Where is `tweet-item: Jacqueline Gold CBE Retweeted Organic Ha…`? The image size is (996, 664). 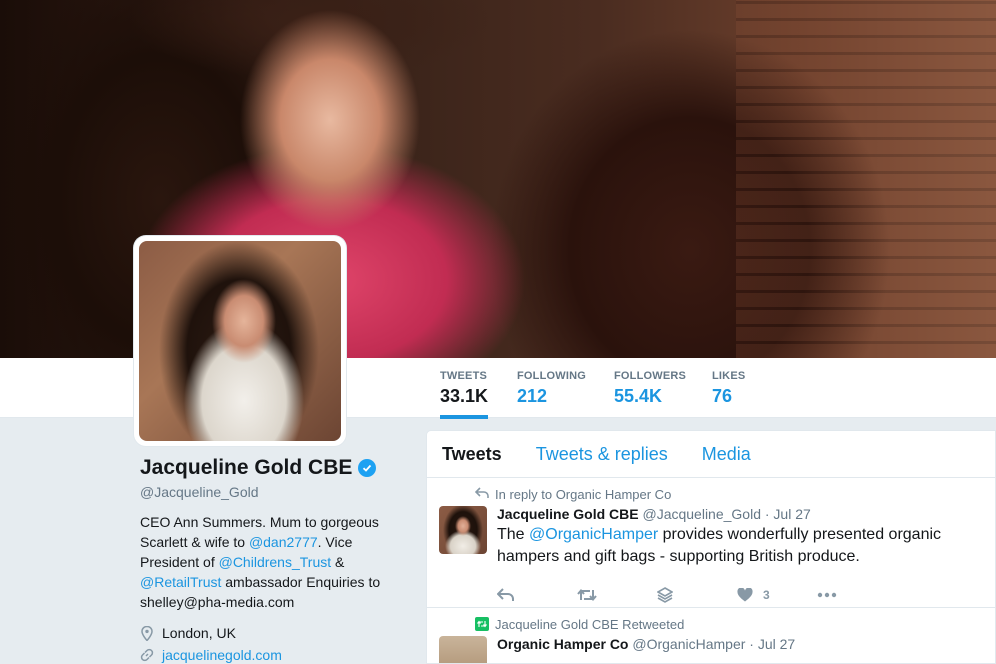 tweet-item: Jacqueline Gold CBE Retweeted Organic Ha… is located at coordinates (711, 635).